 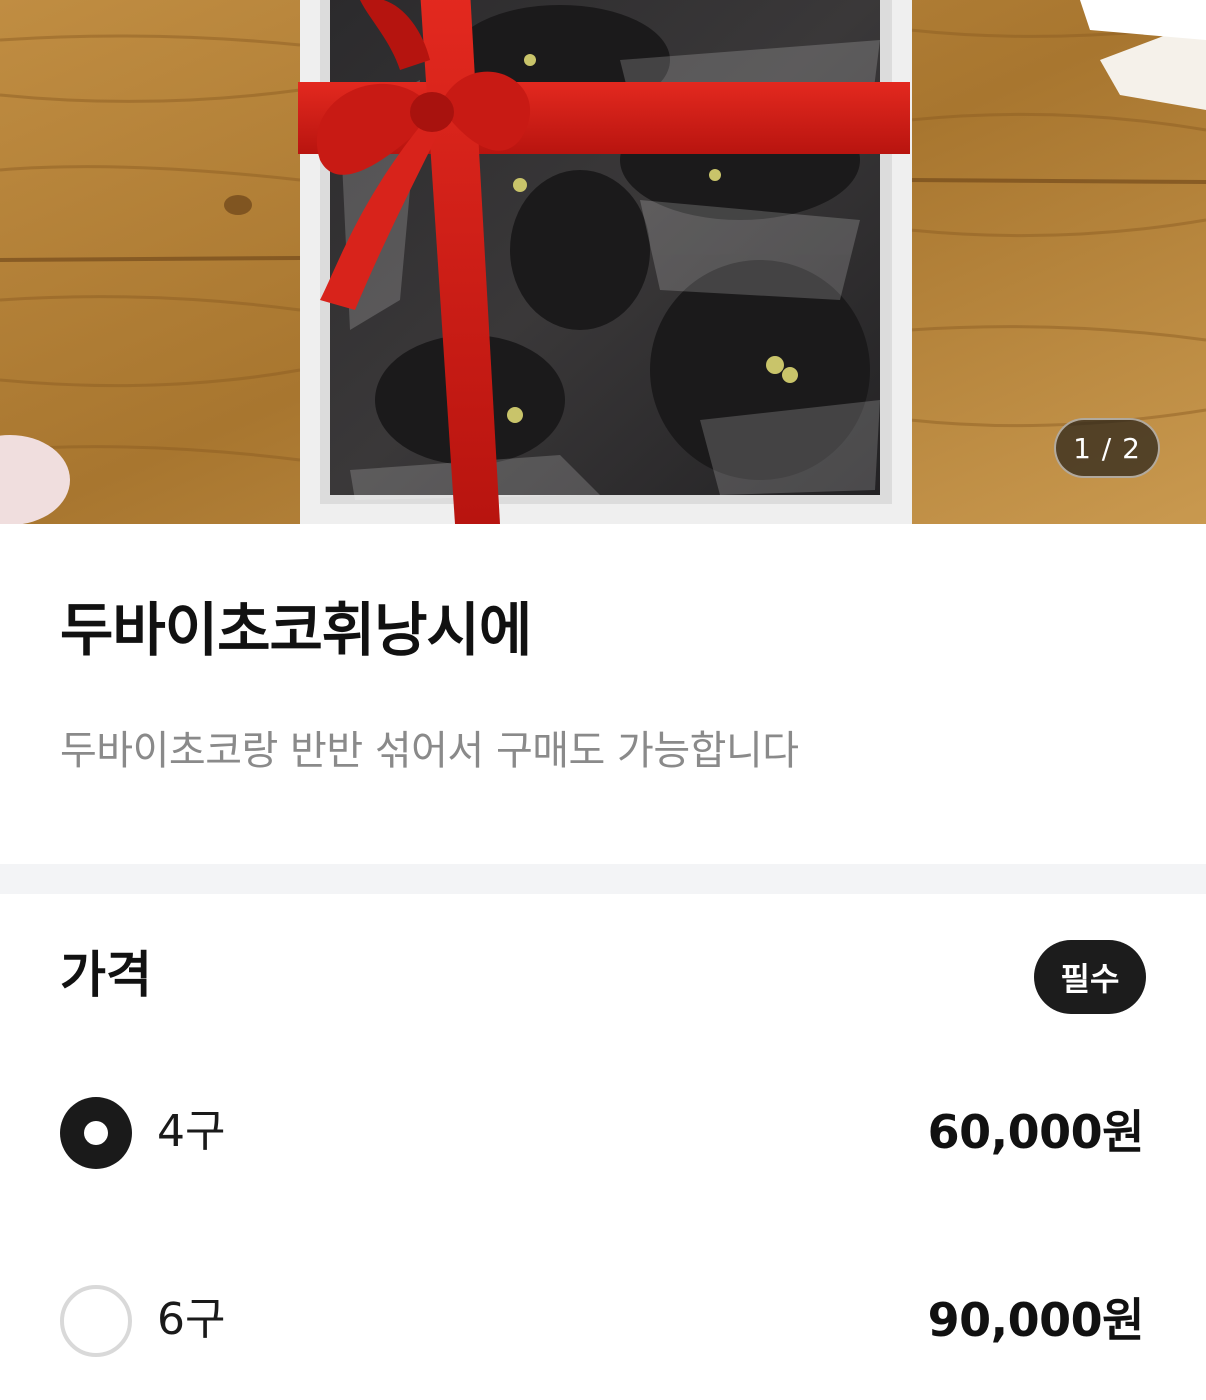 I want to click on price-option-4: 4구 60,000원, so click(x=603, y=1132).